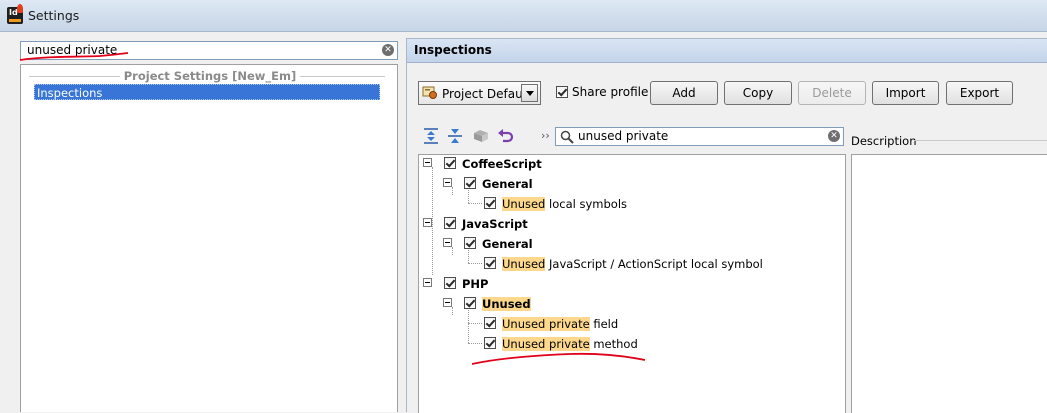 Image resolution: width=1047 pixels, height=413 pixels. What do you see at coordinates (905, 93) in the screenshot?
I see `import-button: Import` at bounding box center [905, 93].